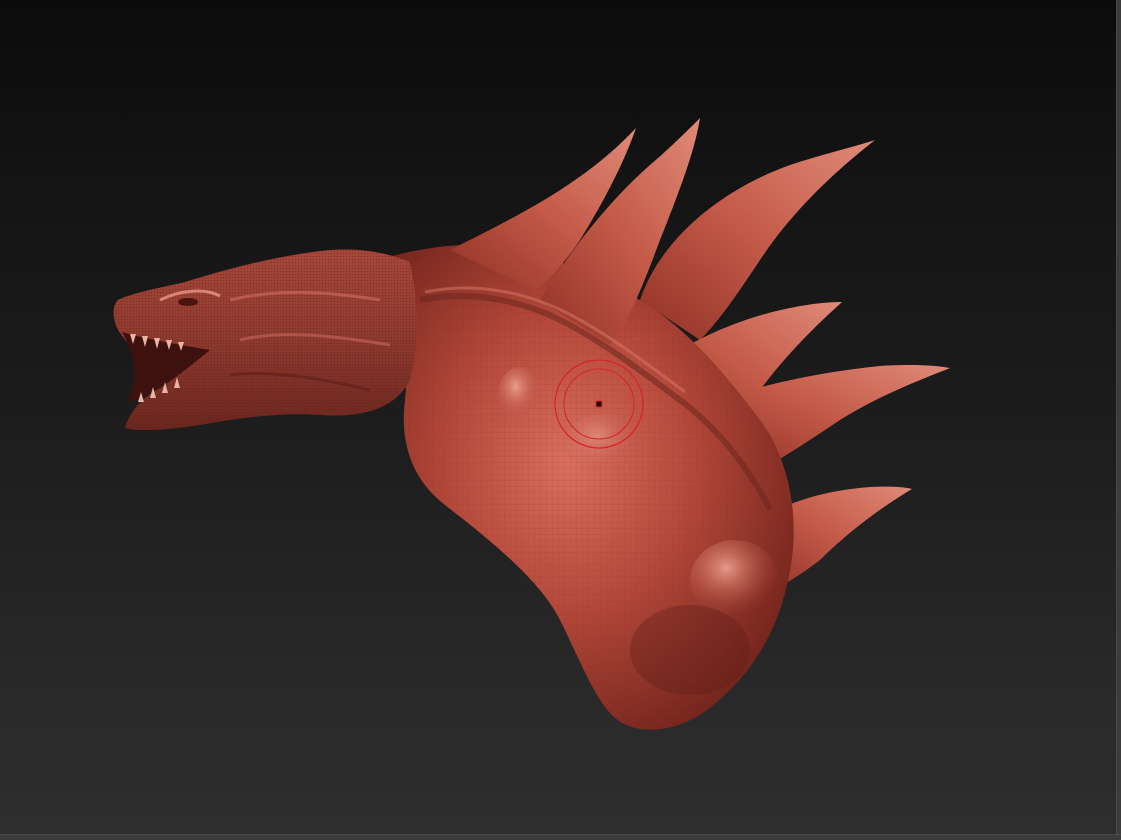 This screenshot has width=1121, height=840. I want to click on dragon-eye, so click(188, 302).